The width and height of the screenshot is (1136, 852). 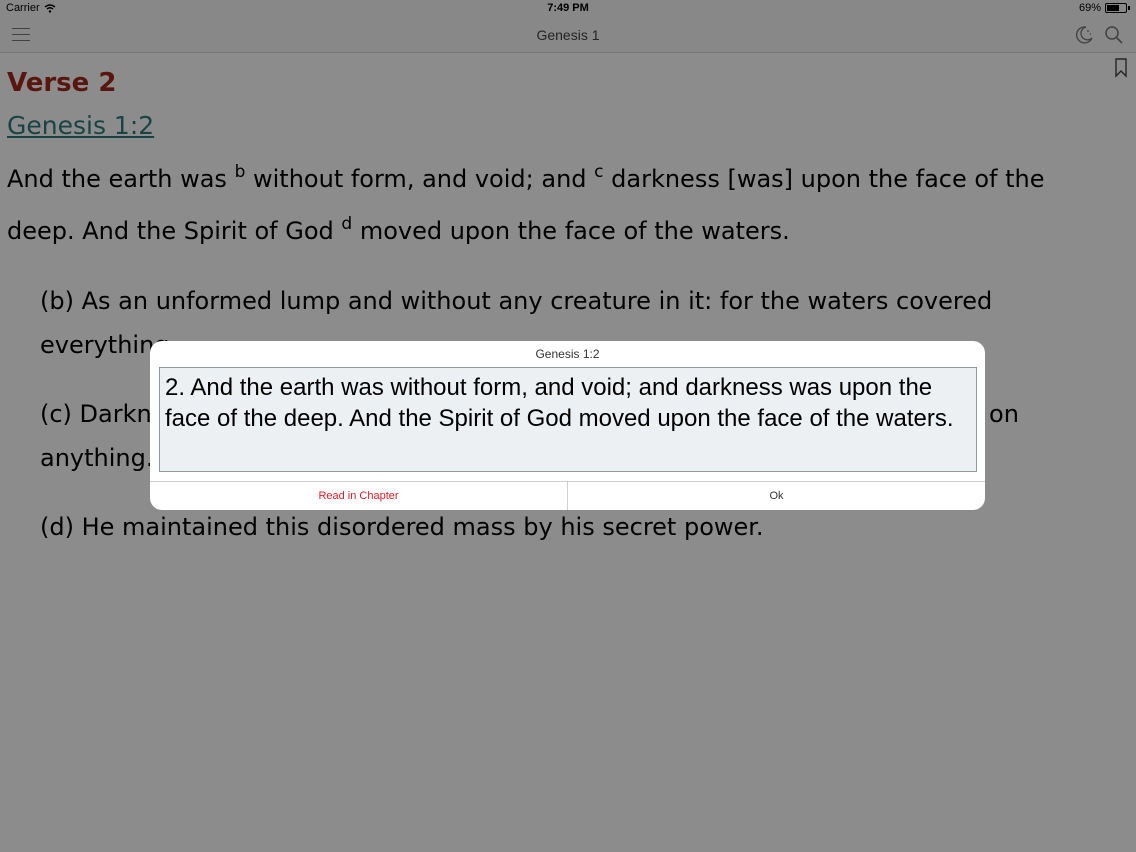 I want to click on dialog-title: Genesis 1:2, so click(x=567, y=354).